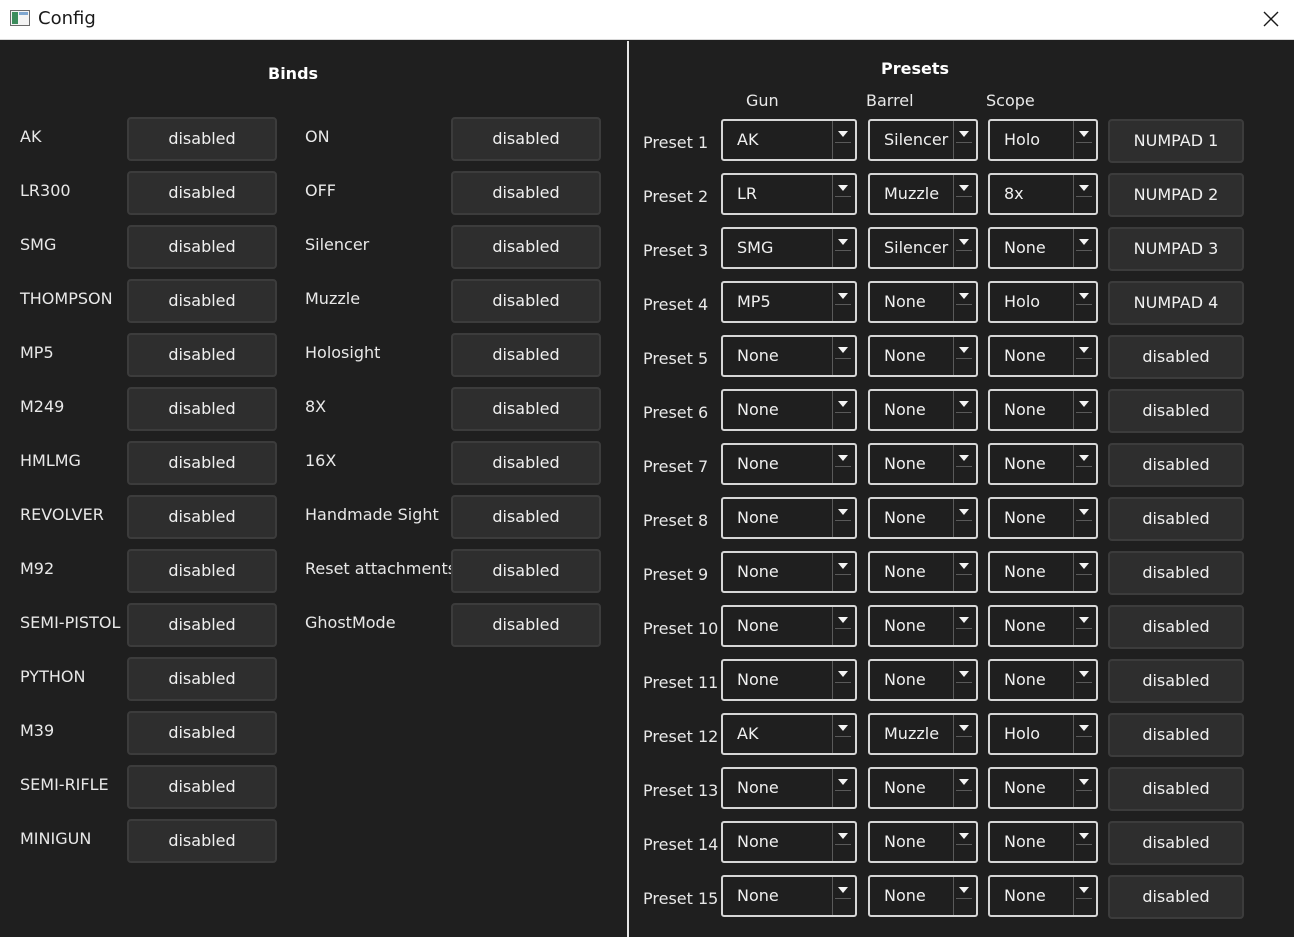 Image resolution: width=1294 pixels, height=937 pixels. I want to click on gun-dropdown: MP5, so click(789, 302).